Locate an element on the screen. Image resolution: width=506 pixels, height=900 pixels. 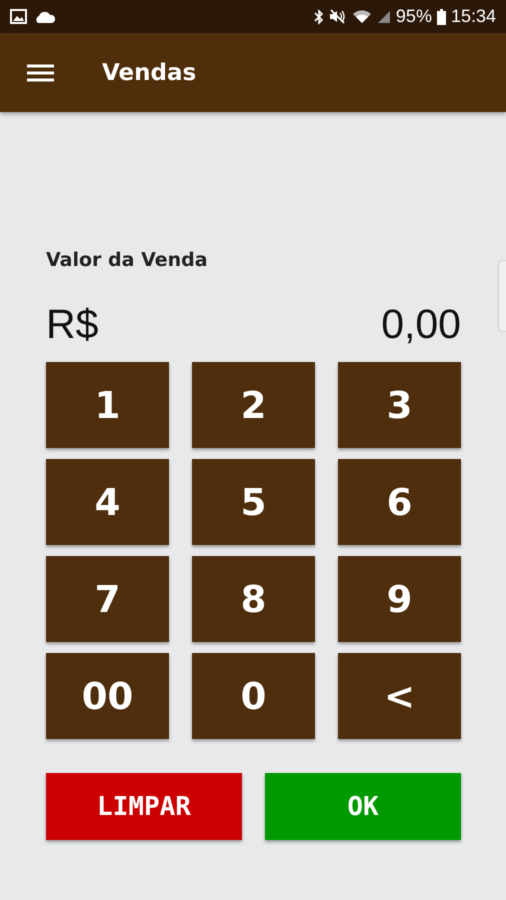
battery-percent: 95% is located at coordinates (414, 16).